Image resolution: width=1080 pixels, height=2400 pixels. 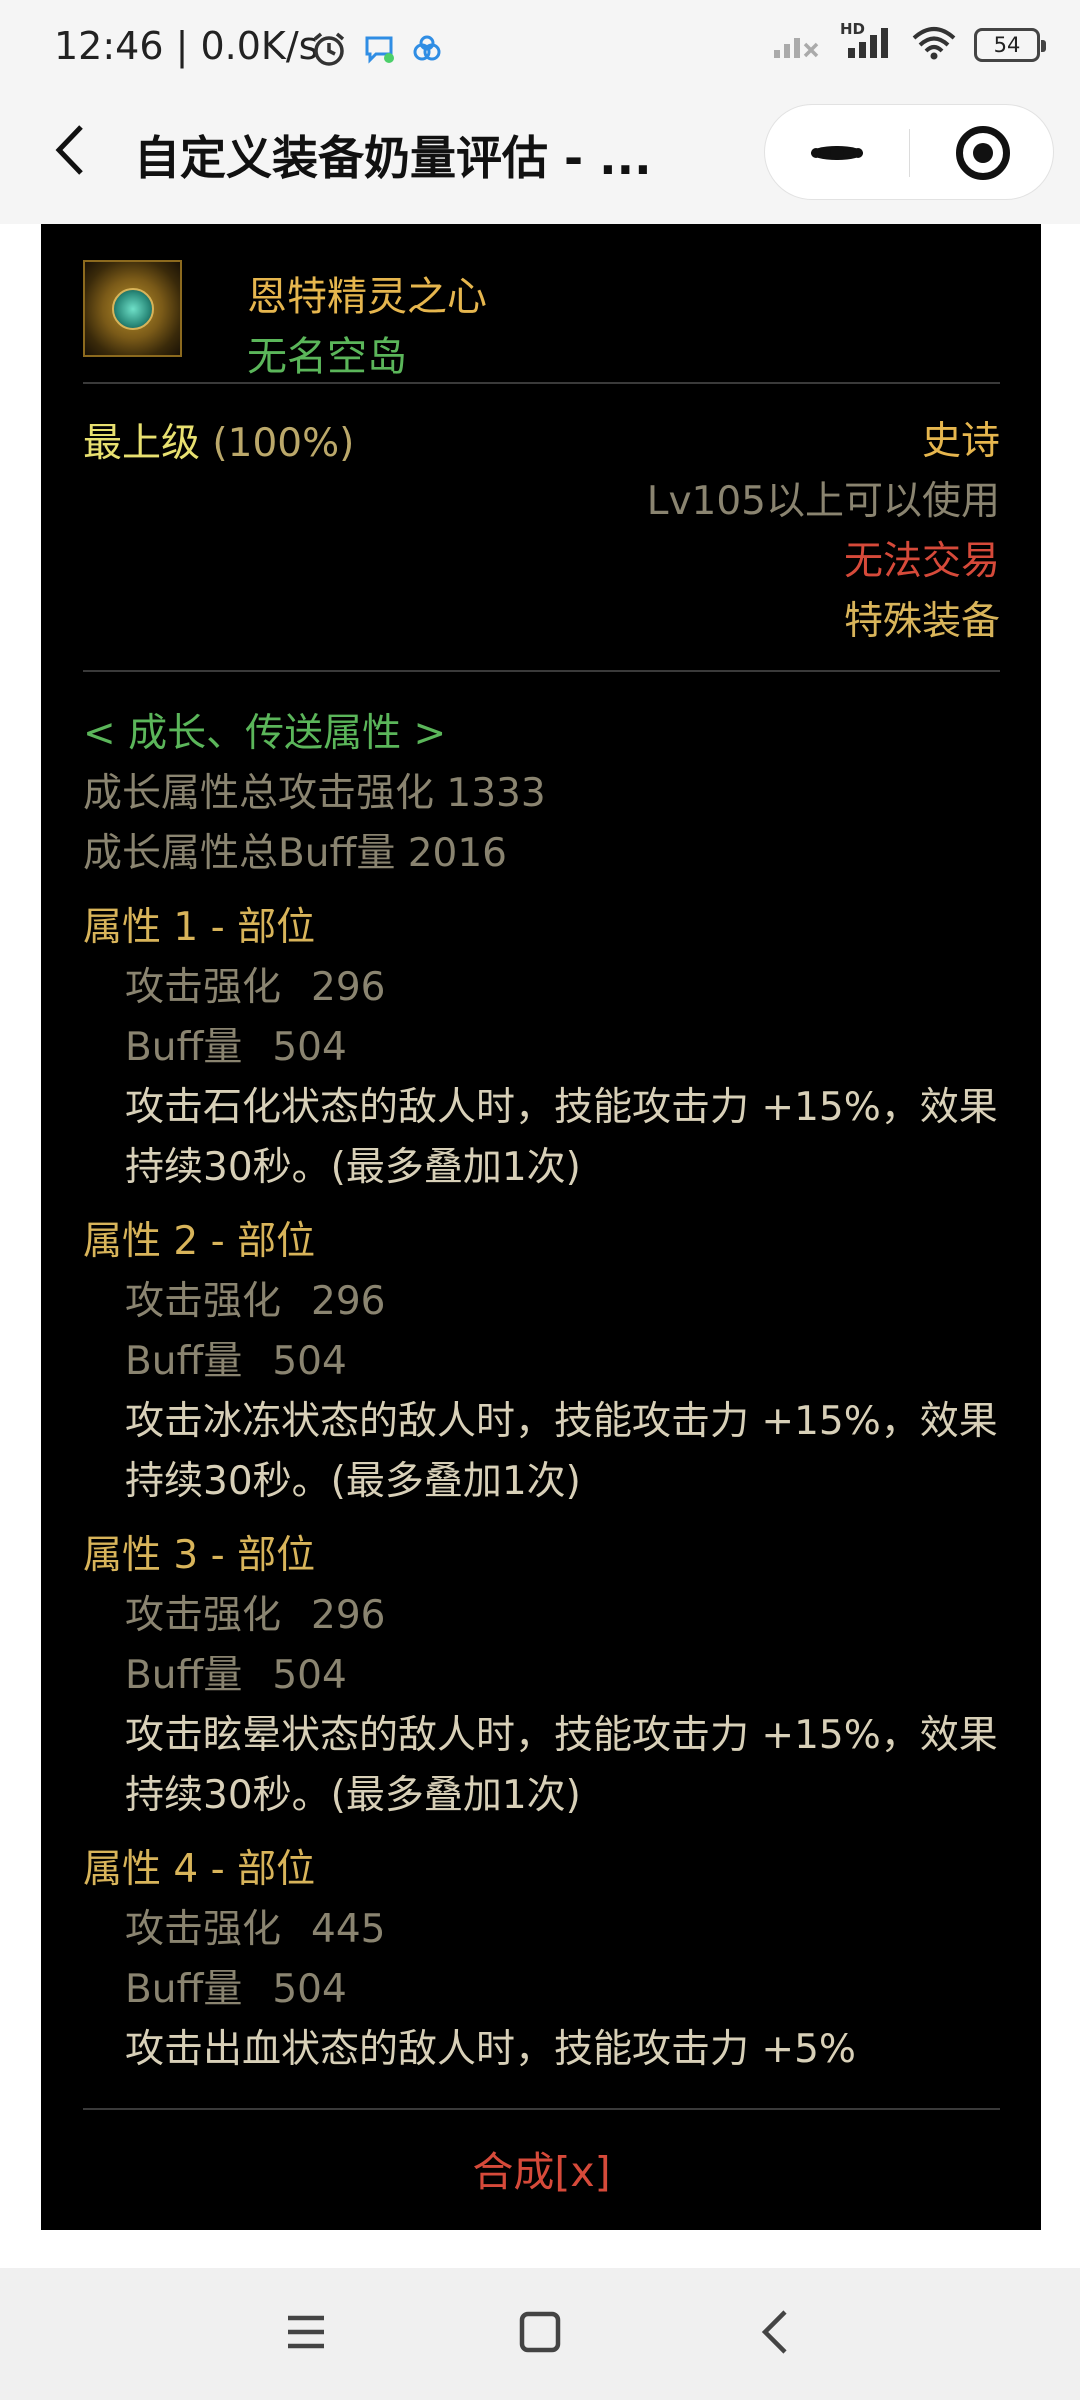 I want to click on attribute-title: 属性 1 - 部位, so click(x=199, y=927).